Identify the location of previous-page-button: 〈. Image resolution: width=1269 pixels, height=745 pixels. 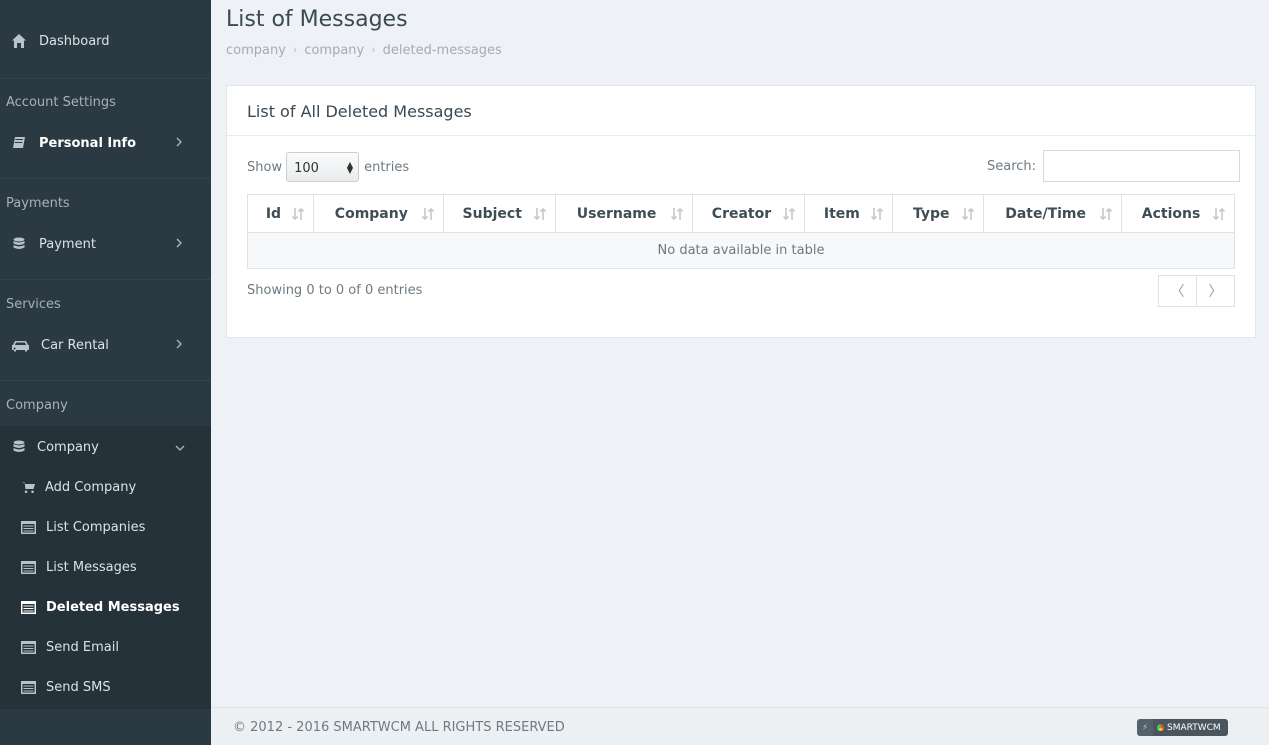
(1177, 291).